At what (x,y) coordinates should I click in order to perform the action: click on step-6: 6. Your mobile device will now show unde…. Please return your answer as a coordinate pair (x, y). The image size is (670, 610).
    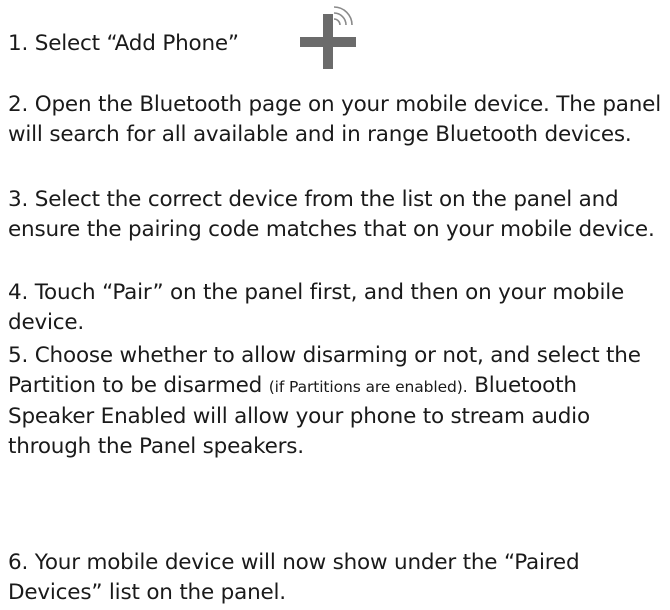
    Looking at the image, I should click on (294, 577).